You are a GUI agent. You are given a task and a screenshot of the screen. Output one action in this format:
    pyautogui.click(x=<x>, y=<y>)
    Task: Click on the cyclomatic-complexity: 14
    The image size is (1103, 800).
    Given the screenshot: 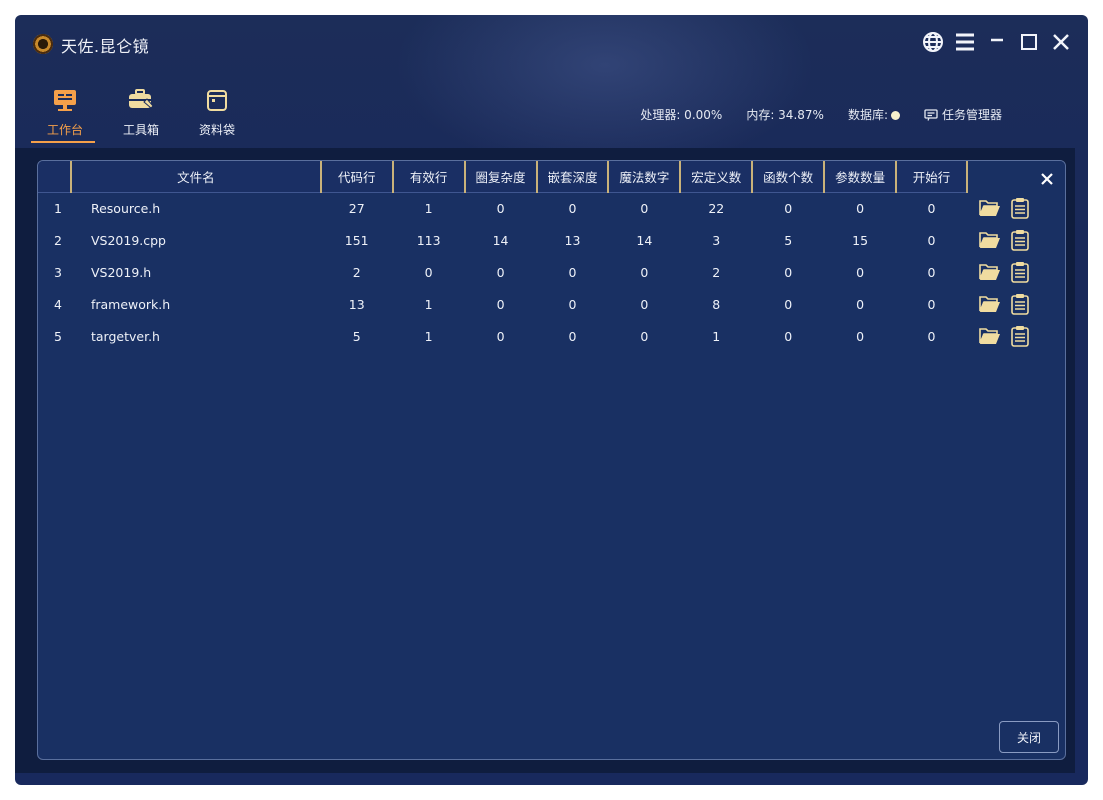 What is the action you would take?
    pyautogui.click(x=500, y=240)
    